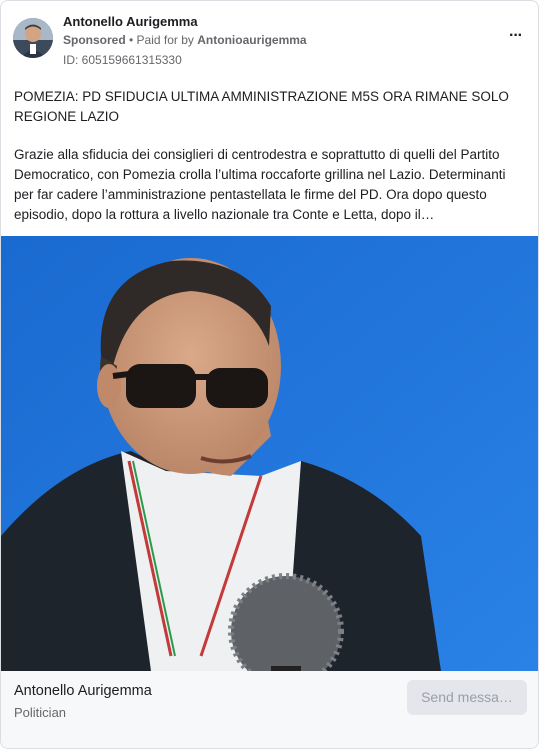  Describe the element at coordinates (94, 40) in the screenshot. I see `sponsored-label: Sponsored` at that location.